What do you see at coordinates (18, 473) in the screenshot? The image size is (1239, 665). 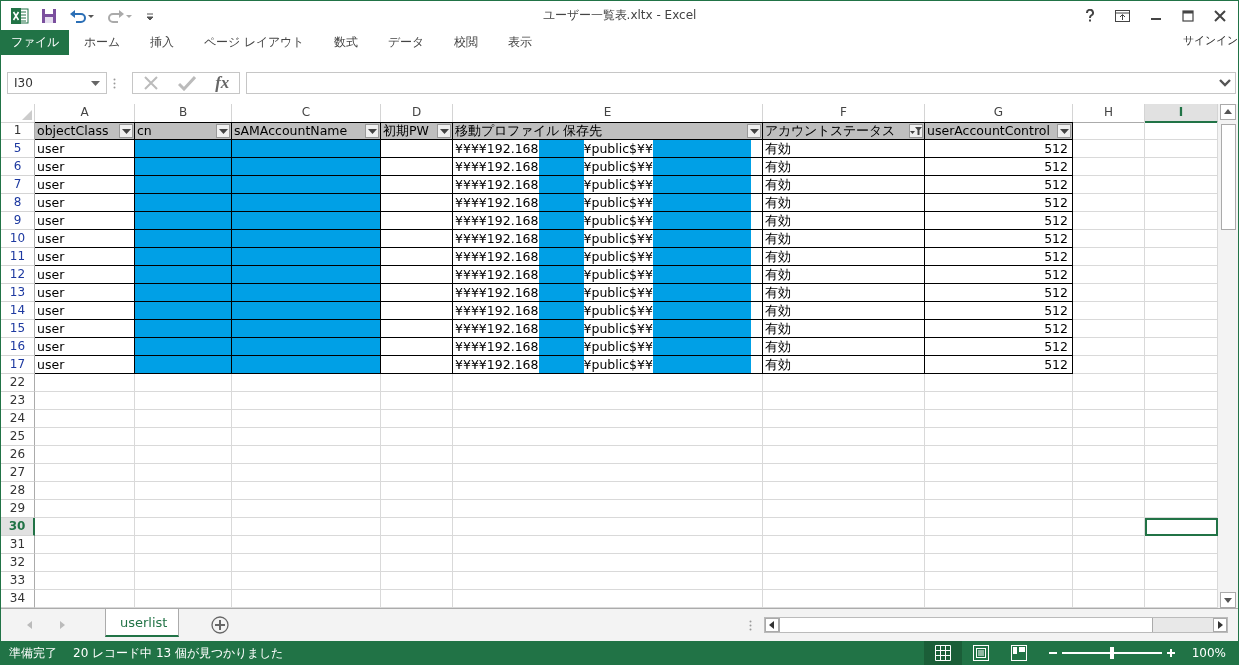 I see `row-header: 27` at bounding box center [18, 473].